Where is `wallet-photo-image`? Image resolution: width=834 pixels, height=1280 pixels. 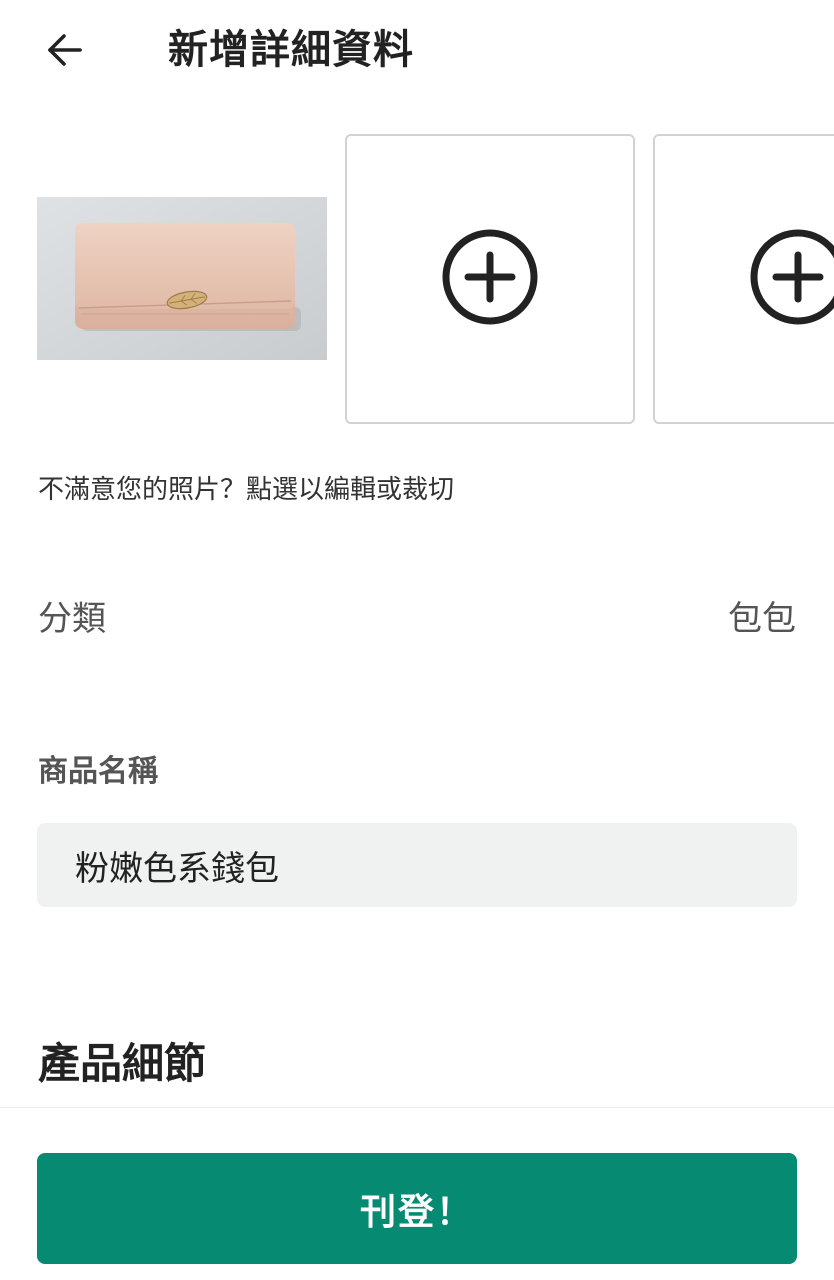
wallet-photo-image is located at coordinates (182, 278).